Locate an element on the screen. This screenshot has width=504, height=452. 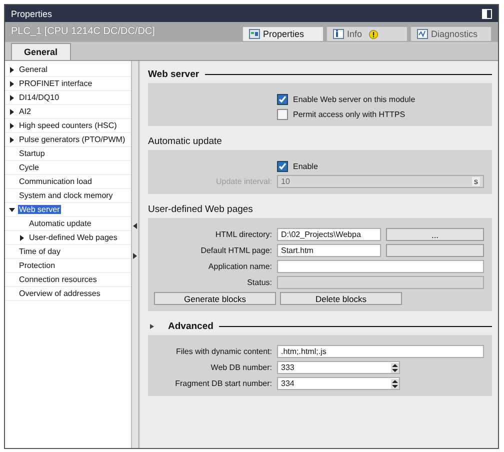
tree-item: DI14/DQ10 is located at coordinates (39, 97).